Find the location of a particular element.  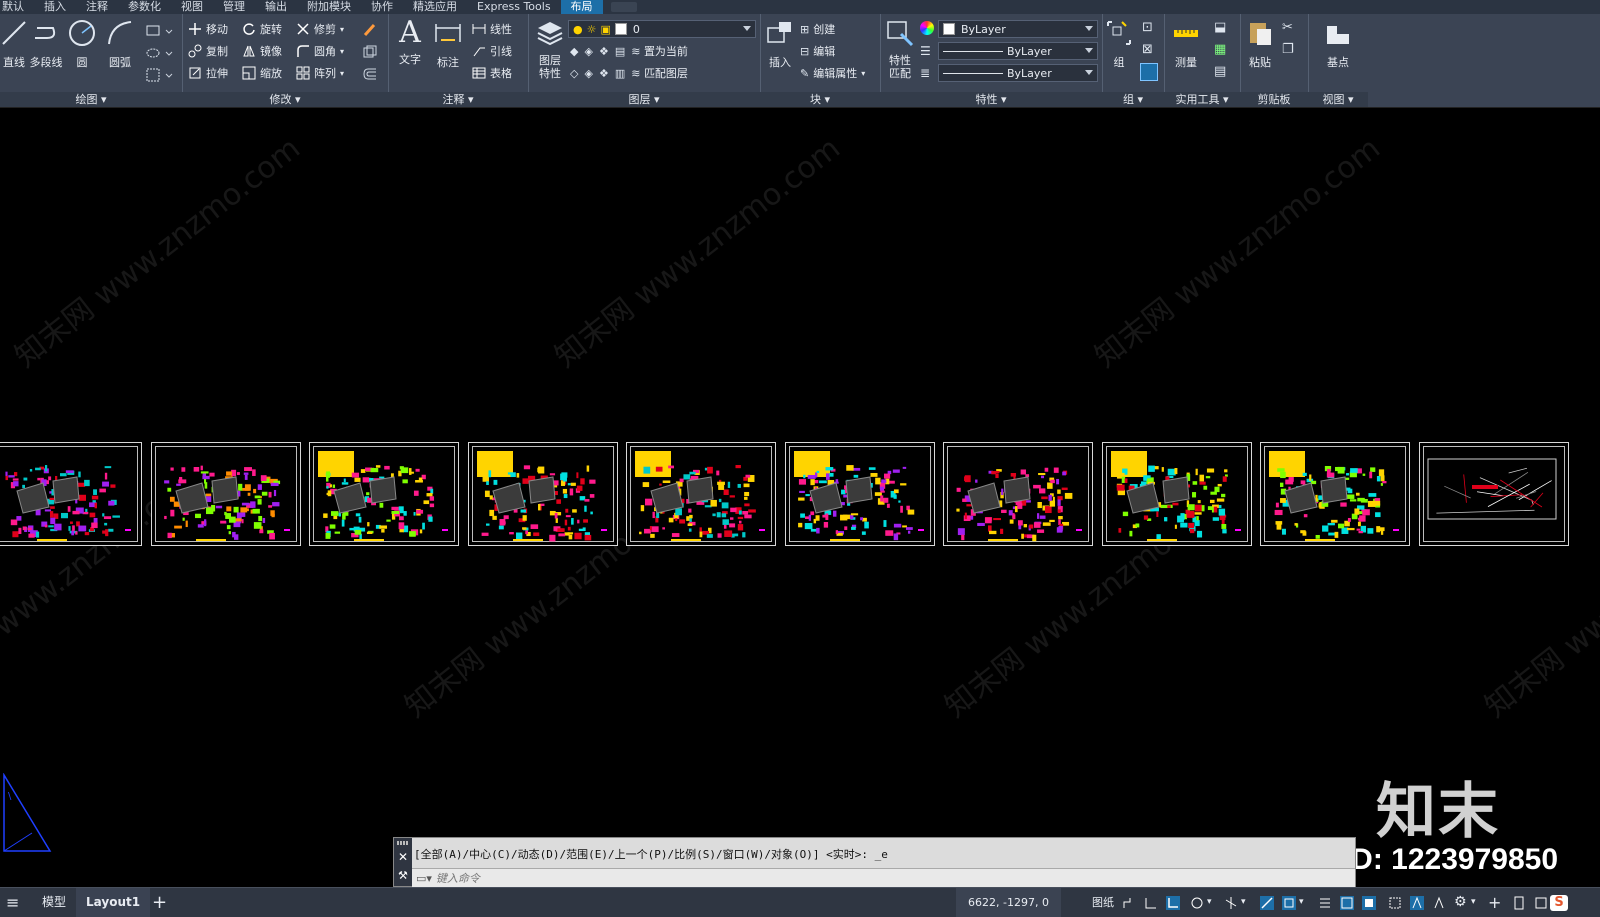

color-dropdown: ByLayer is located at coordinates (1018, 29).